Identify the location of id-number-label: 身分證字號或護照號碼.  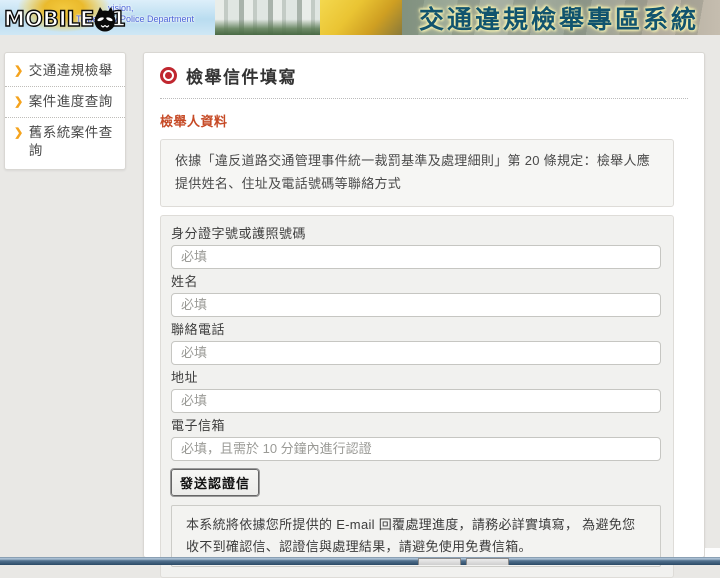
(239, 233).